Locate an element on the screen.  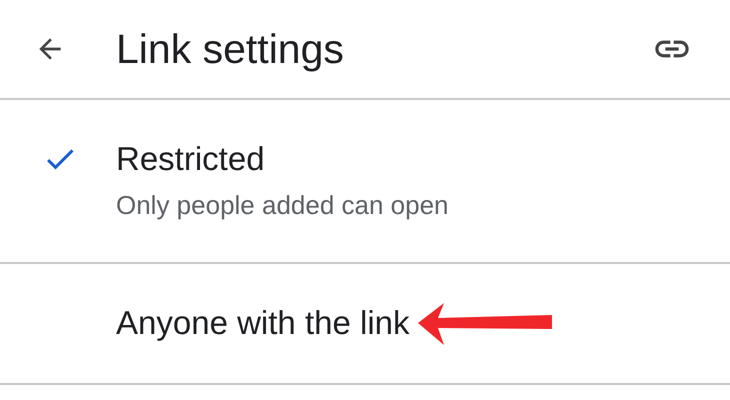
option-label: Anyone with the link is located at coordinates (263, 323).